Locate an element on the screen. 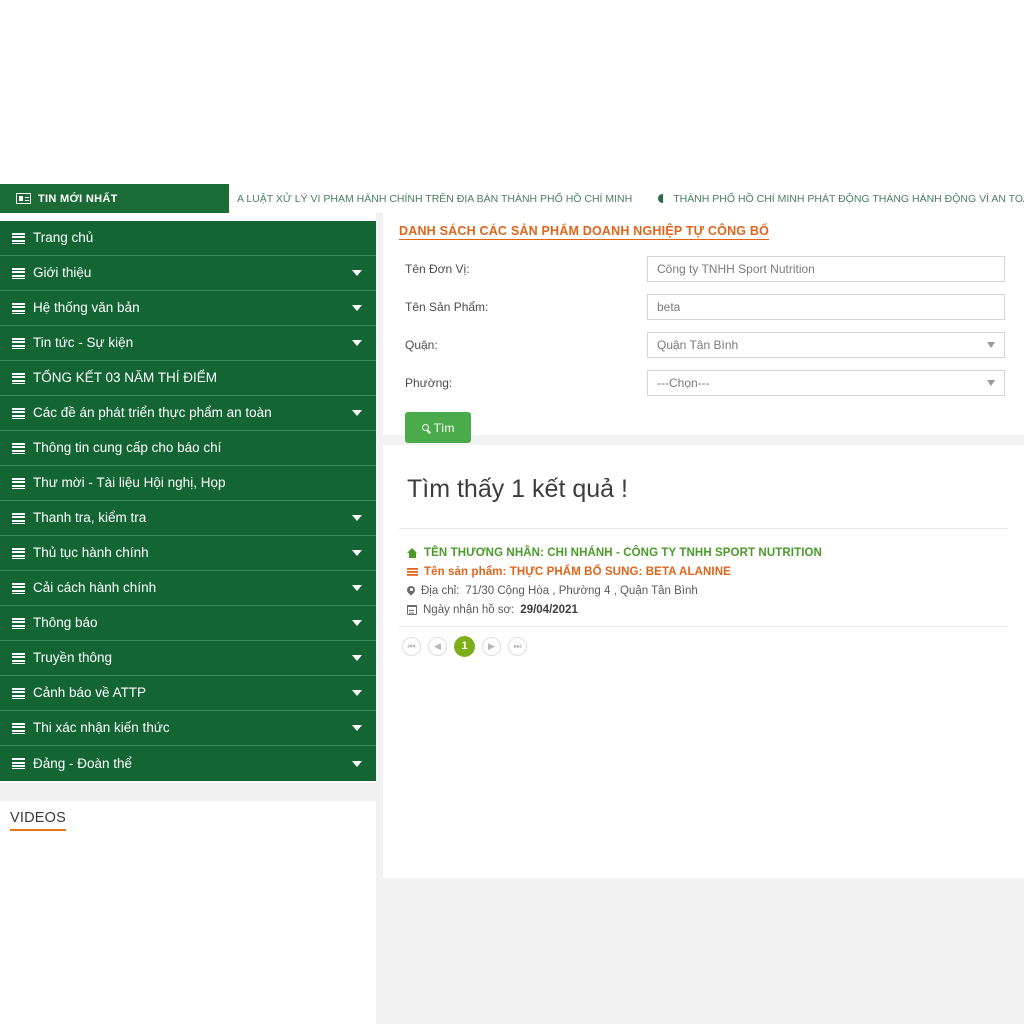 The image size is (1024, 1024). sidebar-item-11: Cải cách hành chính is located at coordinates (188, 588).